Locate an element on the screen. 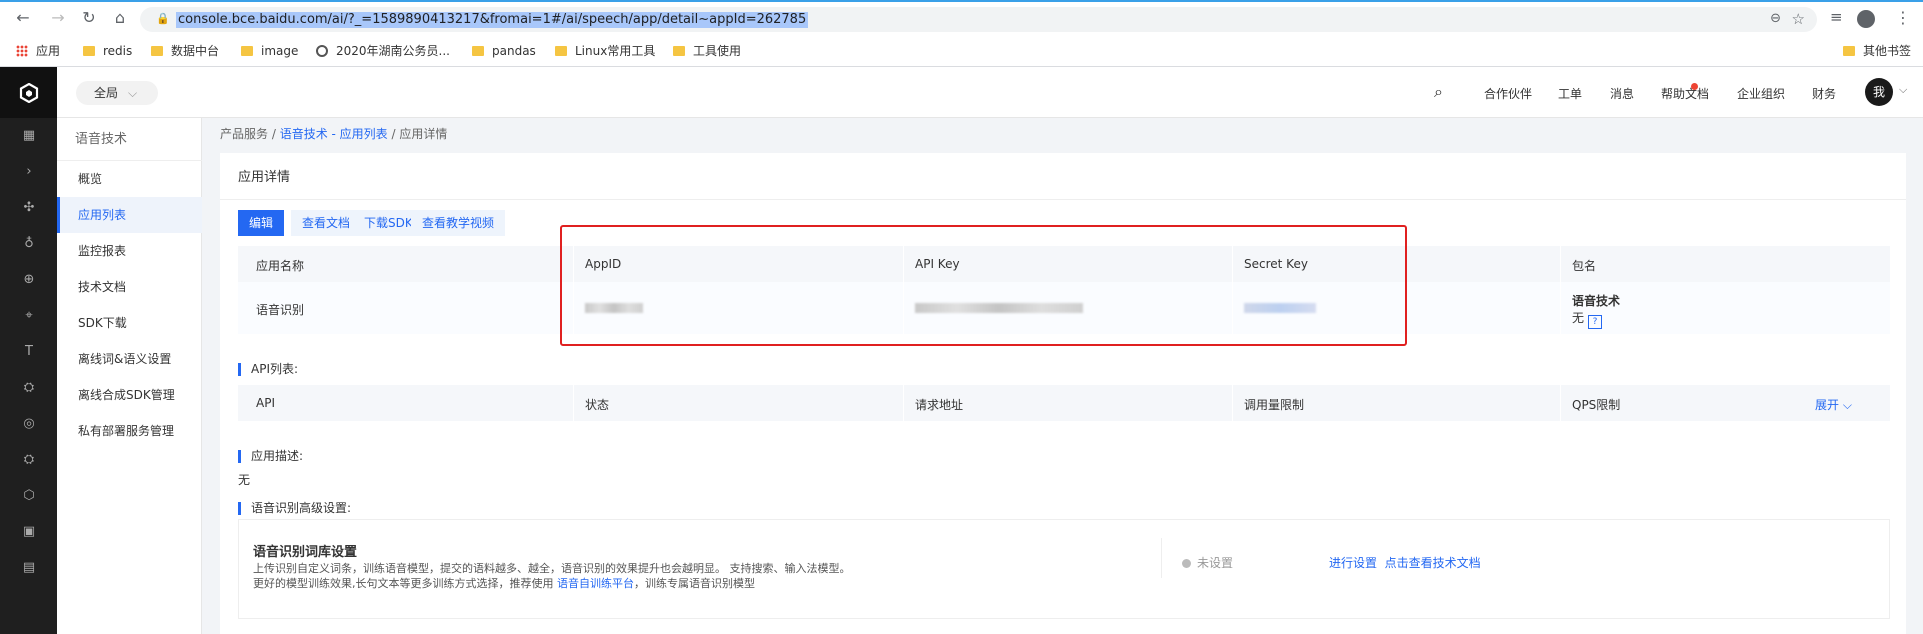  image-icon: ▣ is located at coordinates (29, 532).